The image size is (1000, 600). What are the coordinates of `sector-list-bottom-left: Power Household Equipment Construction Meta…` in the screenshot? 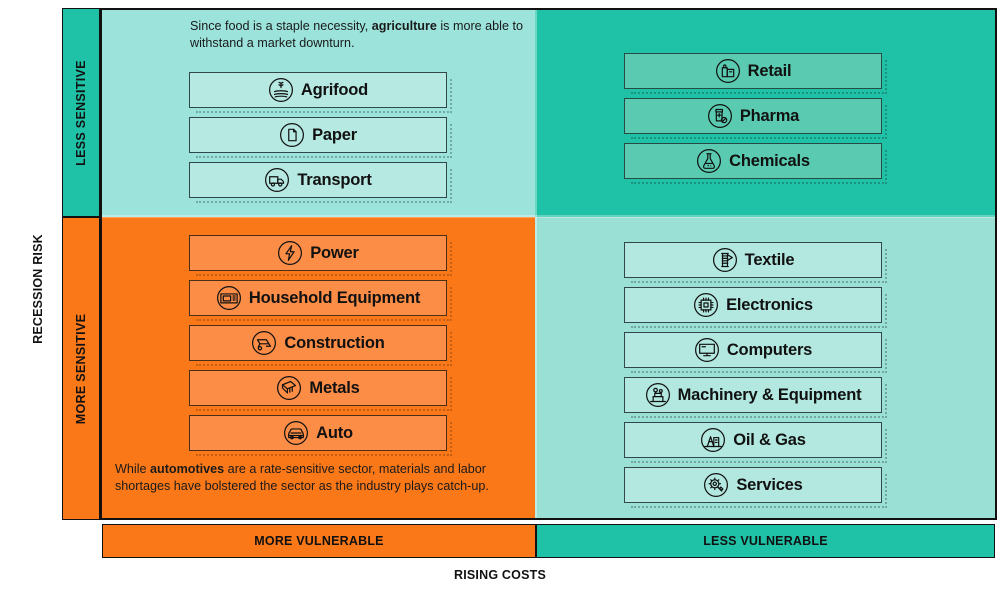 It's located at (320, 347).